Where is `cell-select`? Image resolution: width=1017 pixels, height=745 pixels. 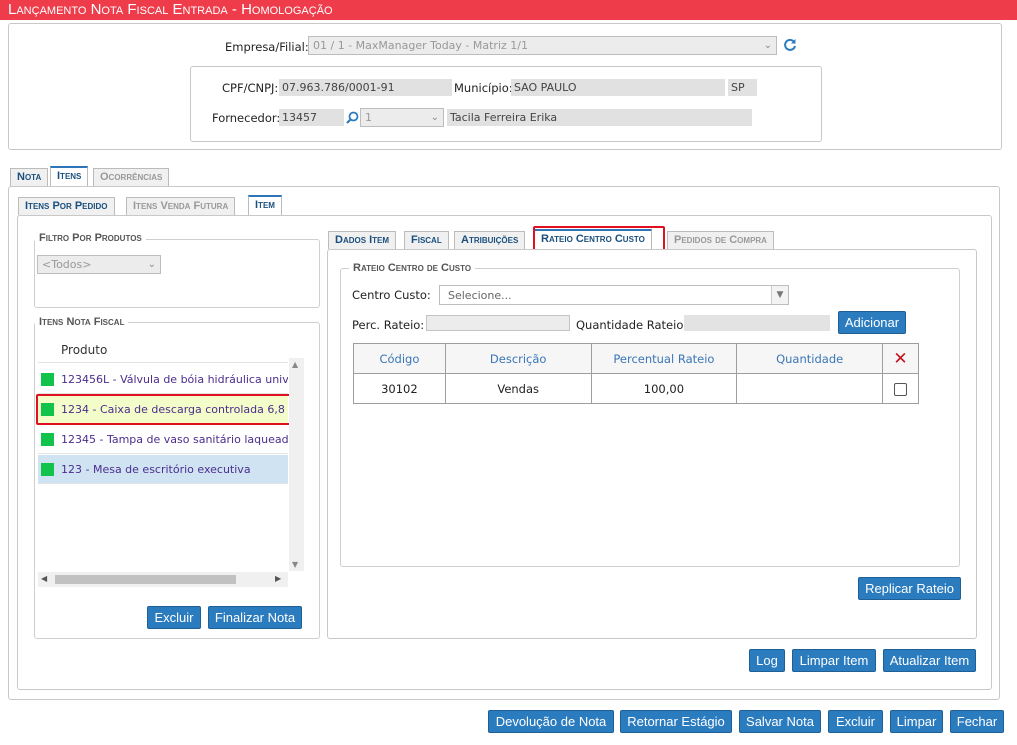 cell-select is located at coordinates (900, 388).